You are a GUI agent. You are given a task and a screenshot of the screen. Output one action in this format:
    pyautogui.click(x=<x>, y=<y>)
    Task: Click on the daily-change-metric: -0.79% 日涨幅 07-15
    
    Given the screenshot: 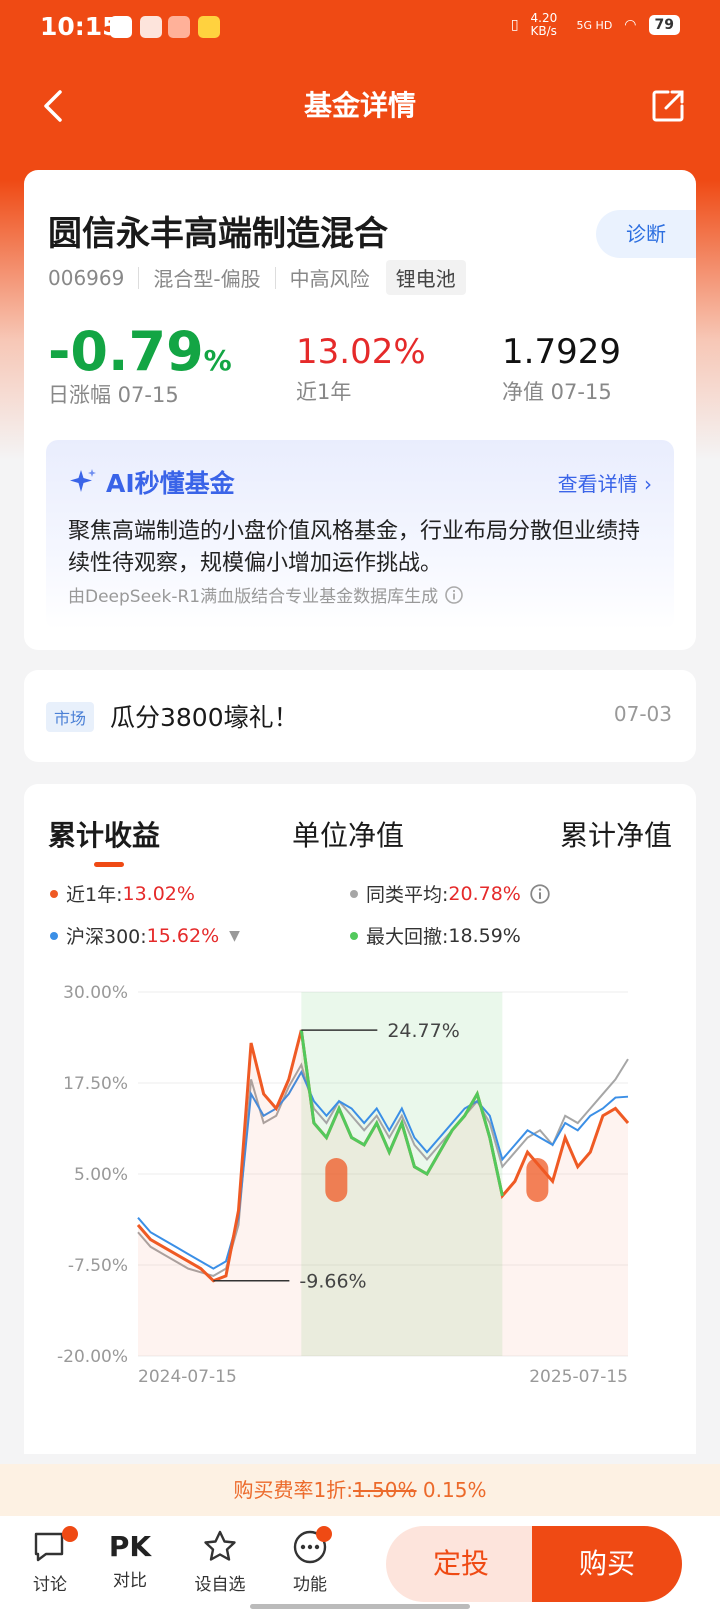 What is the action you would take?
    pyautogui.click(x=140, y=364)
    